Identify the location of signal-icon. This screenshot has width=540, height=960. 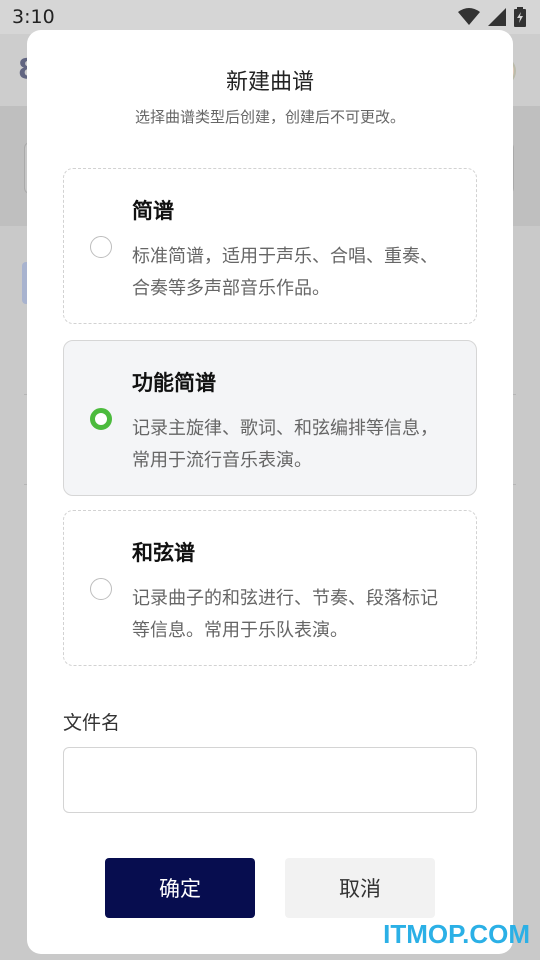
(497, 19).